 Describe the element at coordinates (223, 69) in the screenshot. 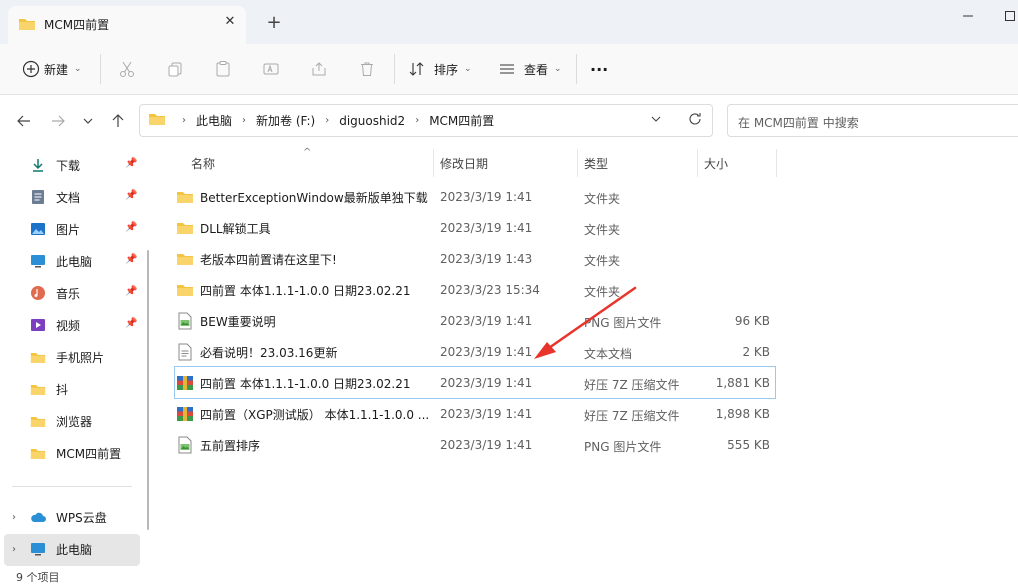

I see `paste-icon` at that location.